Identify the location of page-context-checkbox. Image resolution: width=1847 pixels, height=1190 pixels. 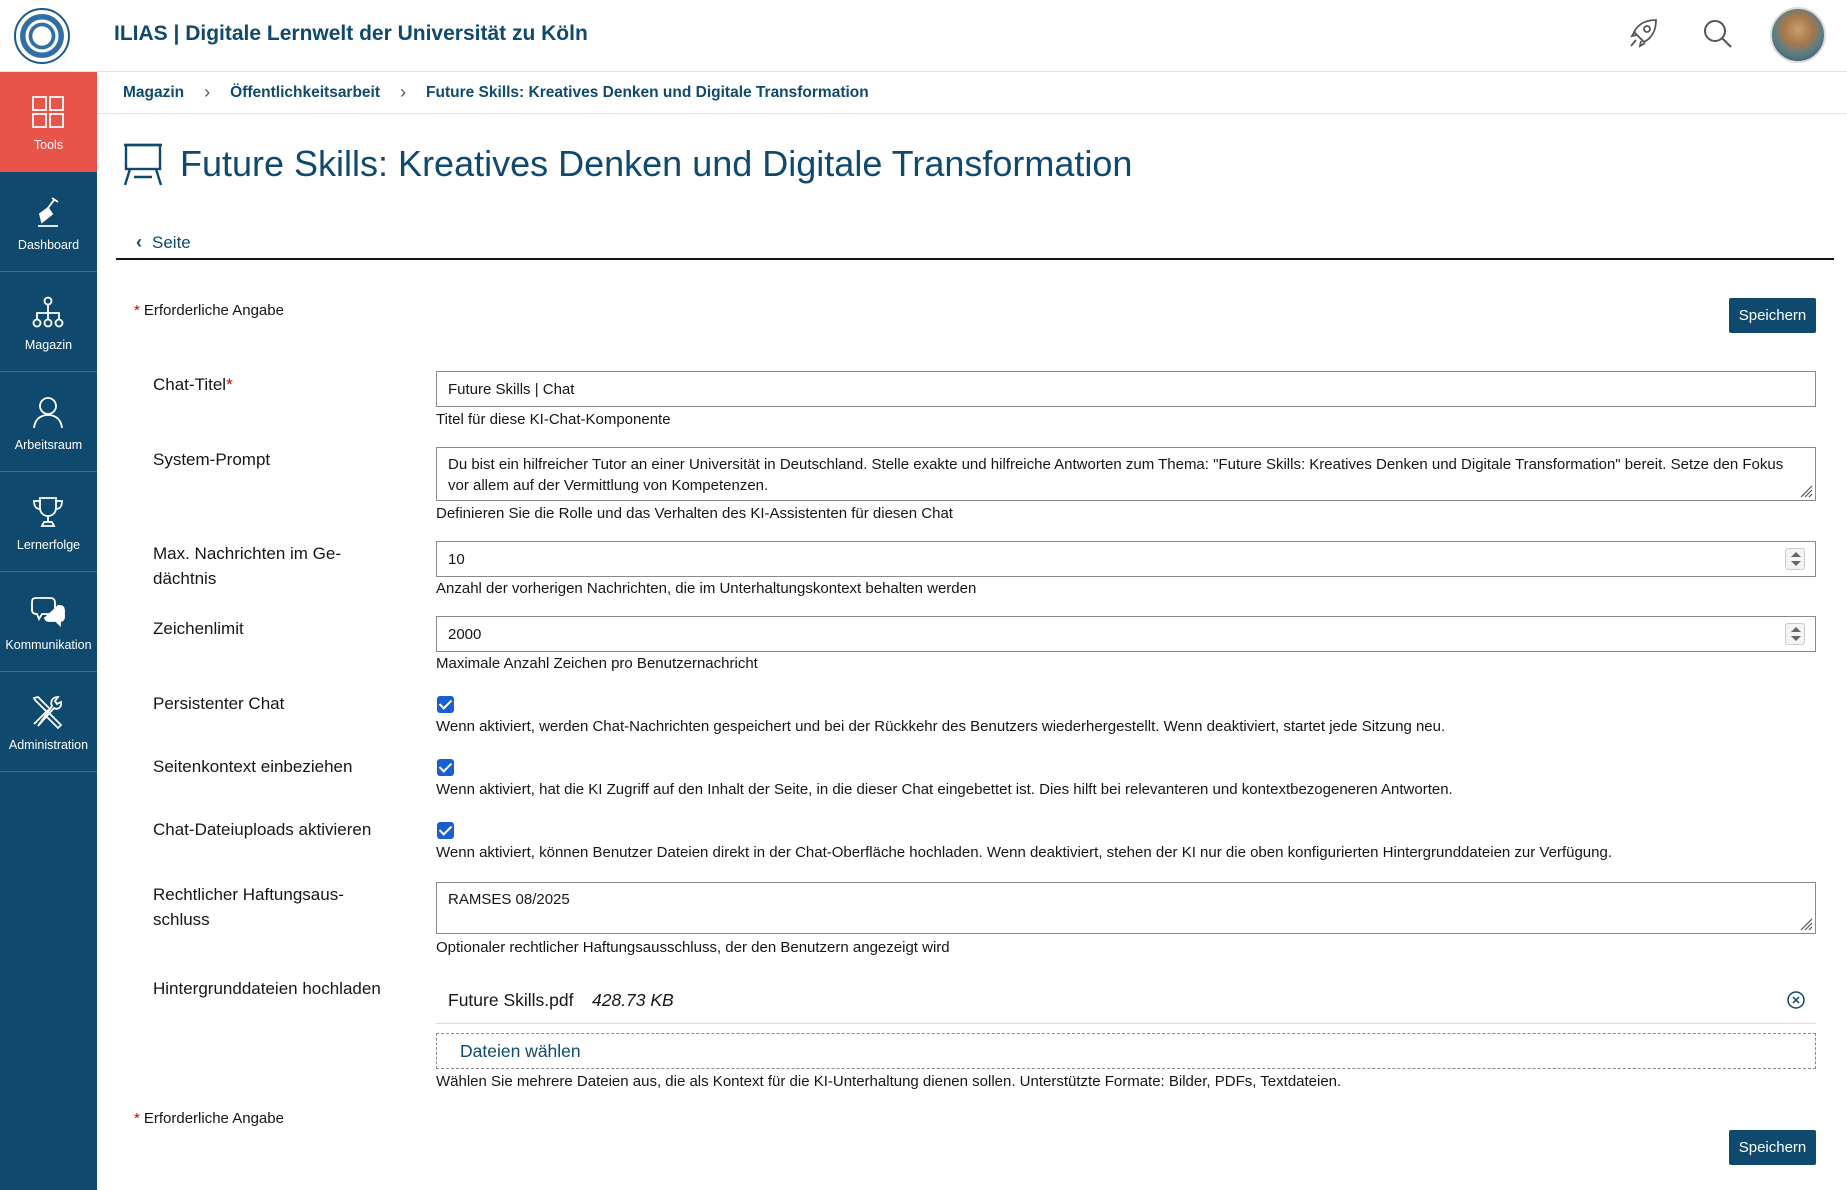
(445, 767).